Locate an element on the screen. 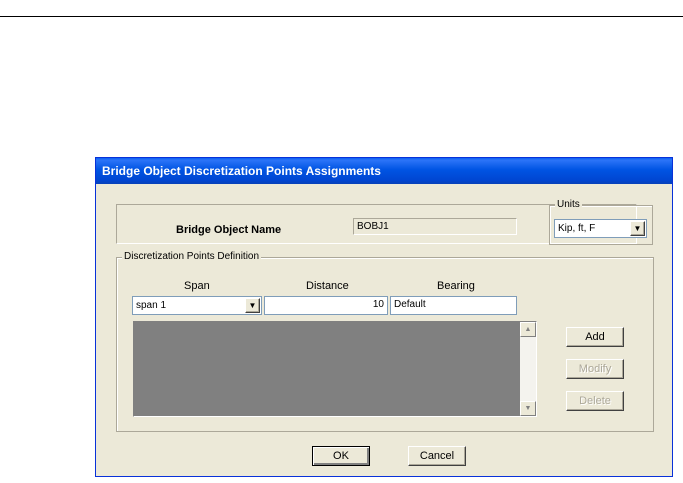  delete-button: Delete is located at coordinates (595, 401).